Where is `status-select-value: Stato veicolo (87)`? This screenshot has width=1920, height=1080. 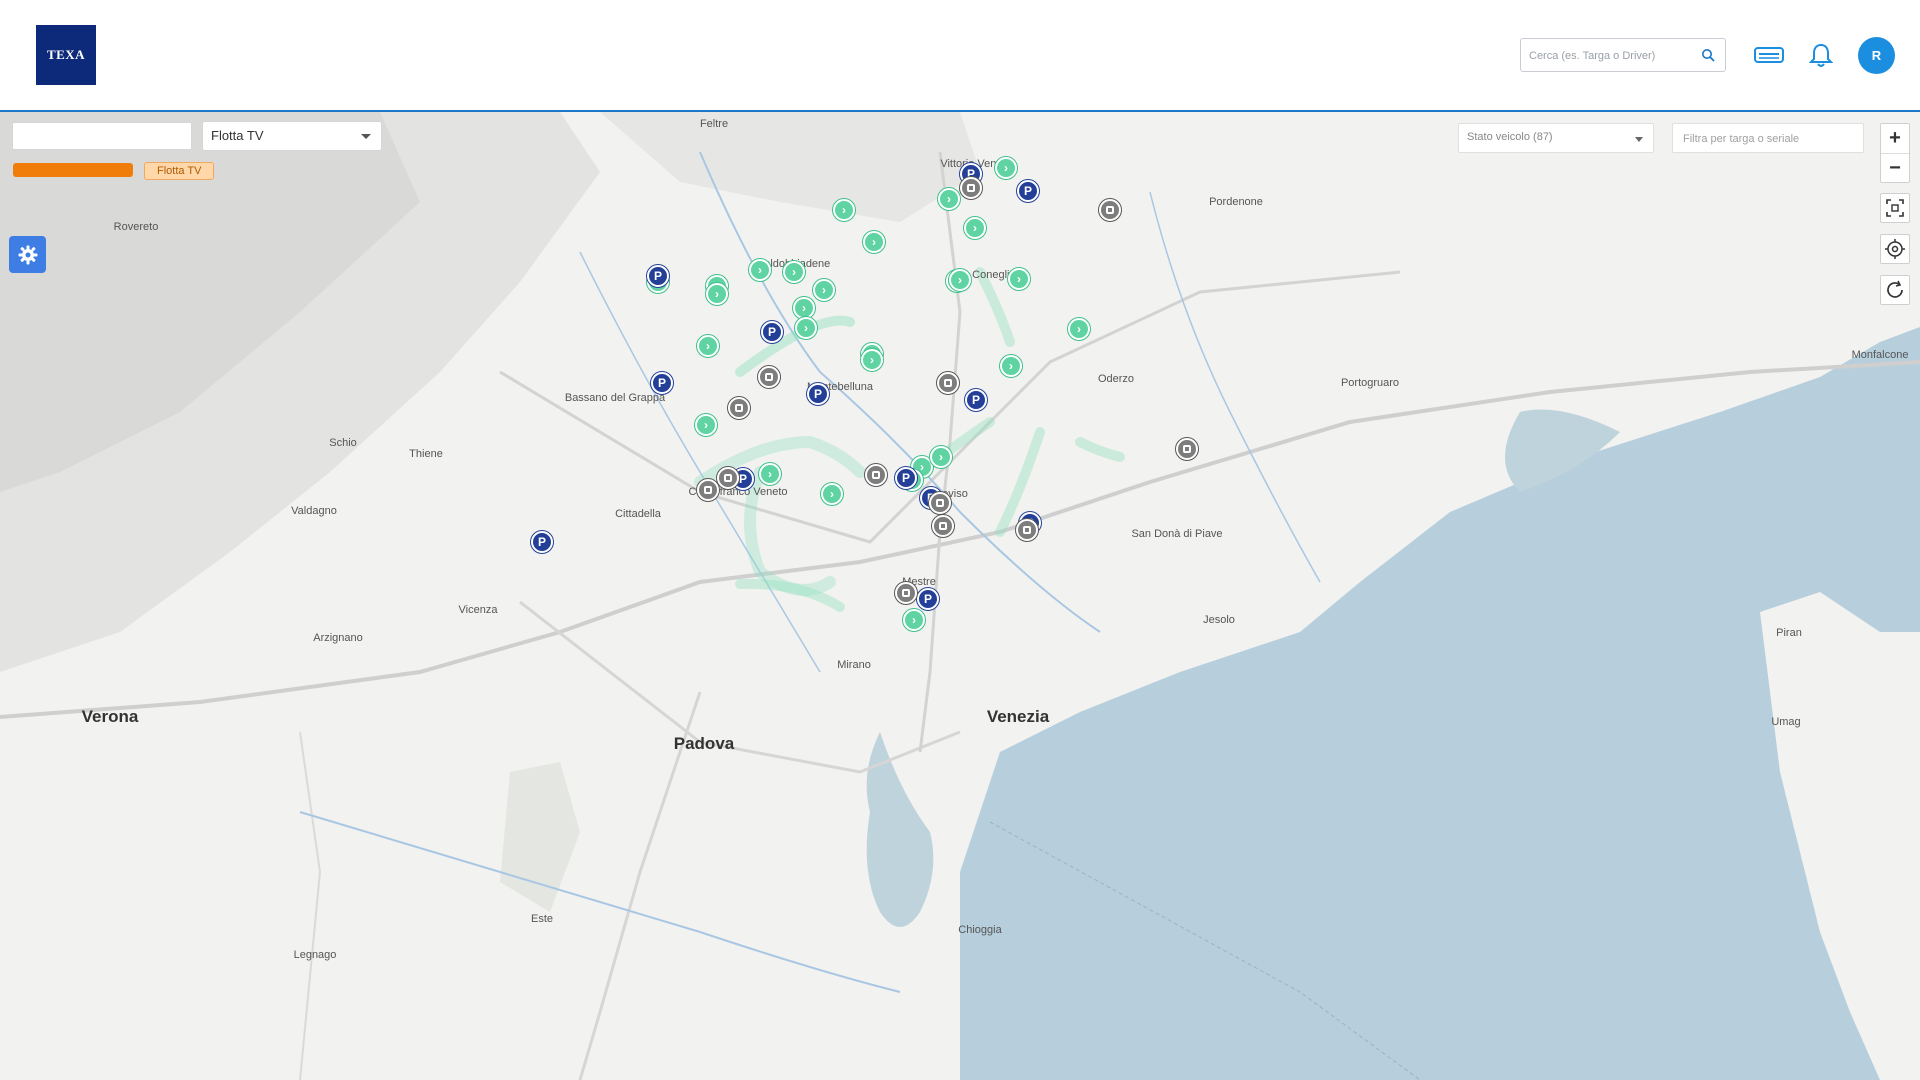
status-select-value: Stato veicolo (87) is located at coordinates (1510, 137).